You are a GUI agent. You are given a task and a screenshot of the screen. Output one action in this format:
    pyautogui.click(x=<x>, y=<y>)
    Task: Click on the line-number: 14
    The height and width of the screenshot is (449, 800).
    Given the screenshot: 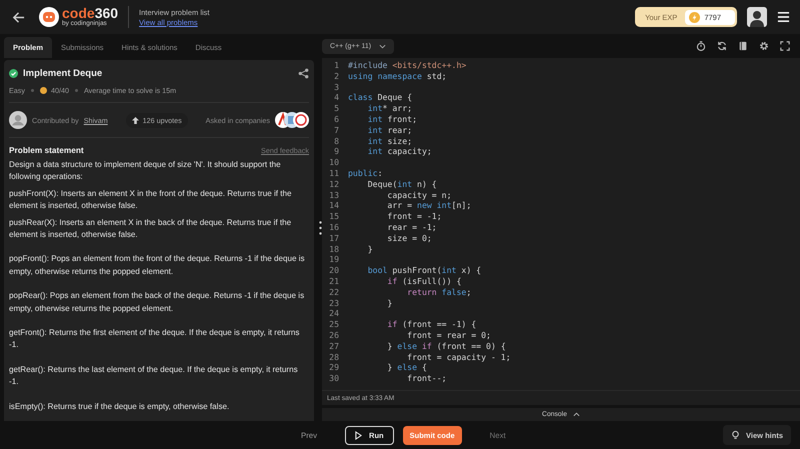 What is the action you would take?
    pyautogui.click(x=334, y=206)
    